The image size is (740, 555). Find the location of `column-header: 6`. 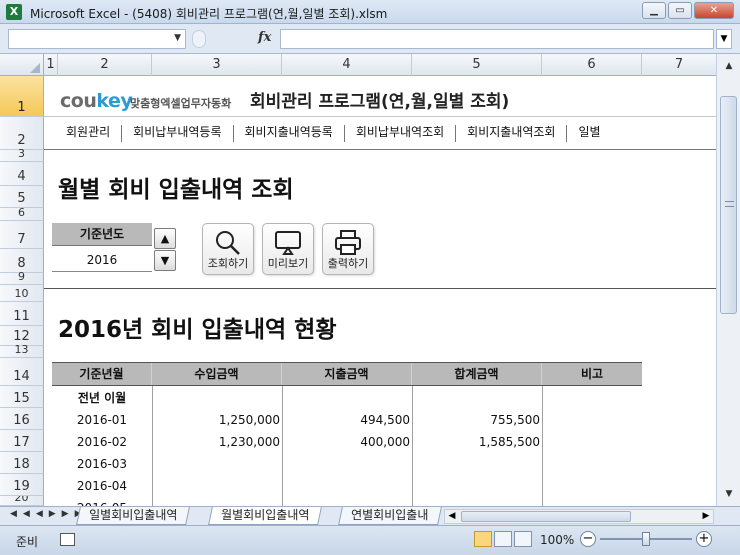

column-header: 6 is located at coordinates (592, 65).